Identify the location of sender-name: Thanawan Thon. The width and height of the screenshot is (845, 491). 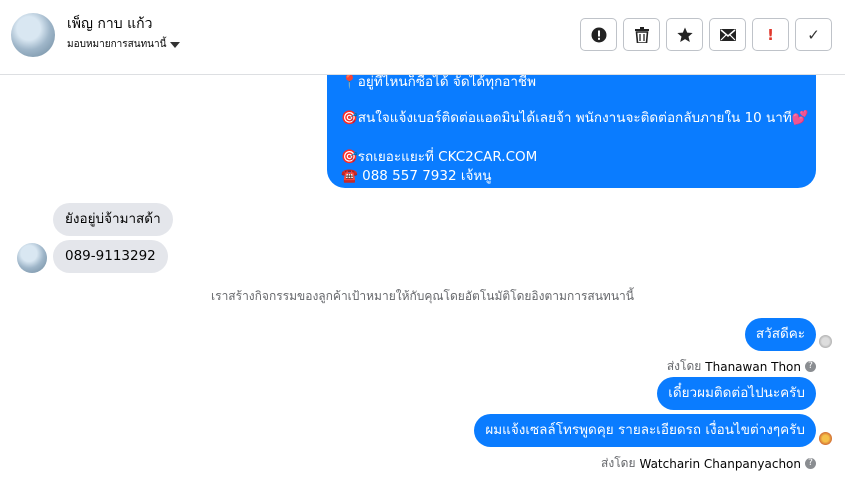
(753, 367).